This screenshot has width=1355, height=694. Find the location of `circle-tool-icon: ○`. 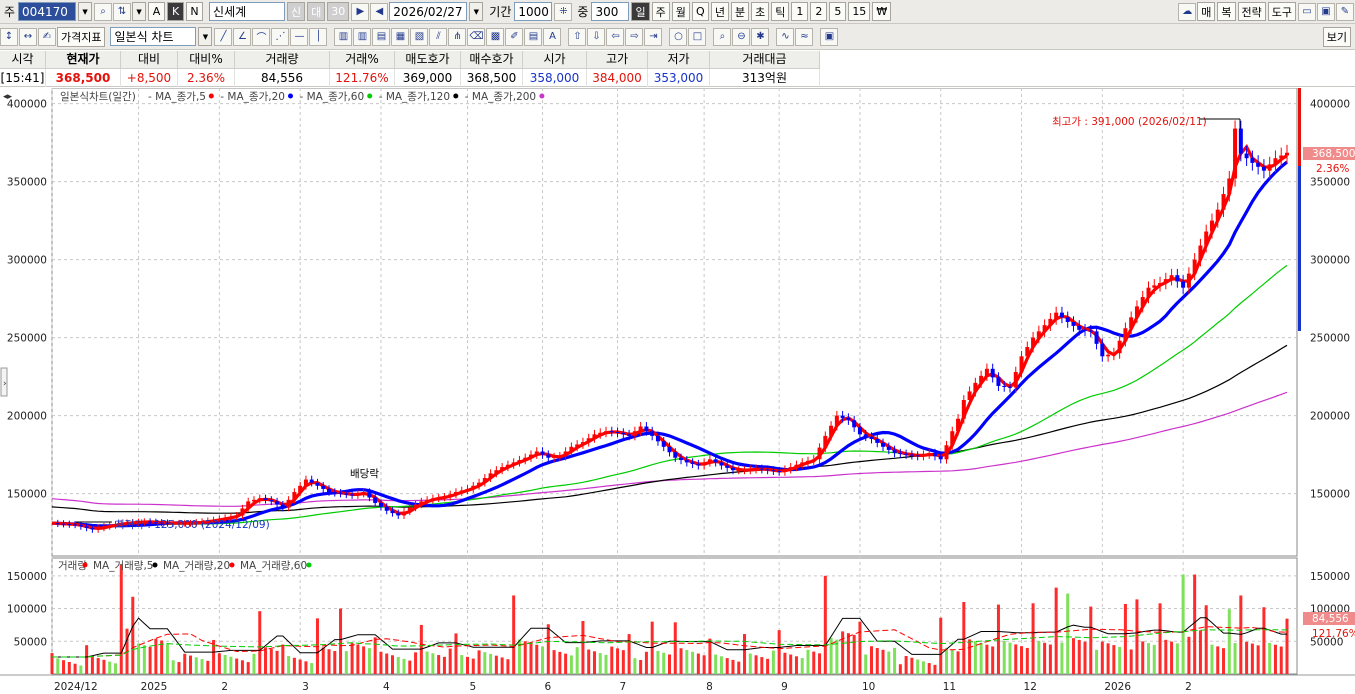

circle-tool-icon: ○ is located at coordinates (678, 36).